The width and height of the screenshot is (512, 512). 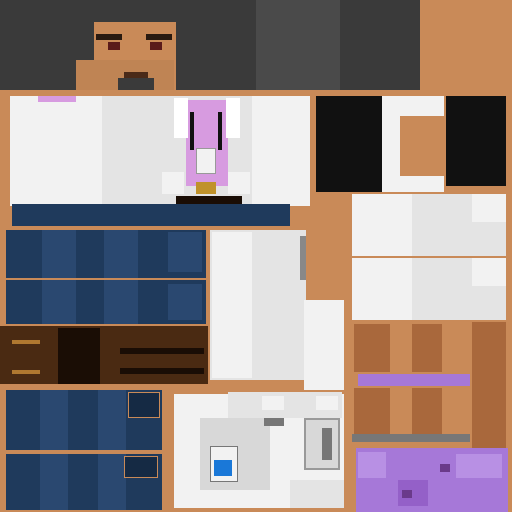 I want to click on shoe-lace-b, so click(x=26, y=372).